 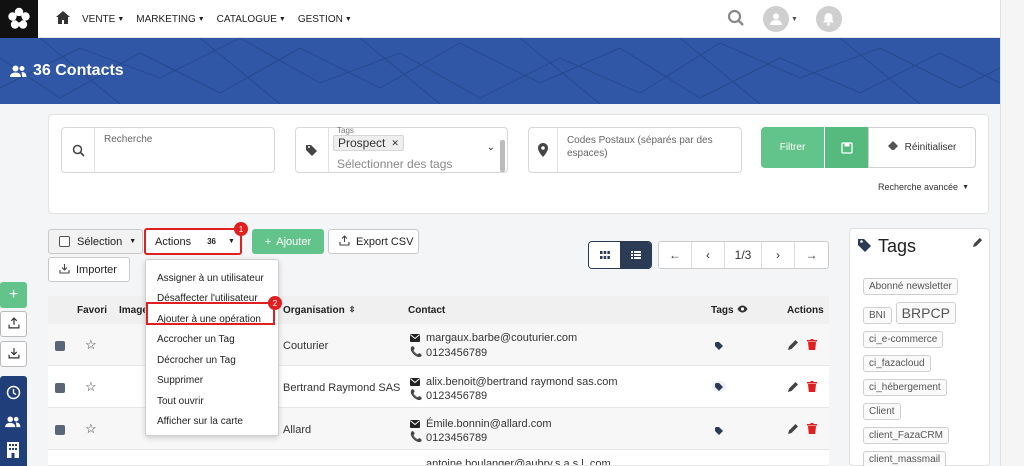 I want to click on tag-chip: ci_e-commerce, so click(x=903, y=339).